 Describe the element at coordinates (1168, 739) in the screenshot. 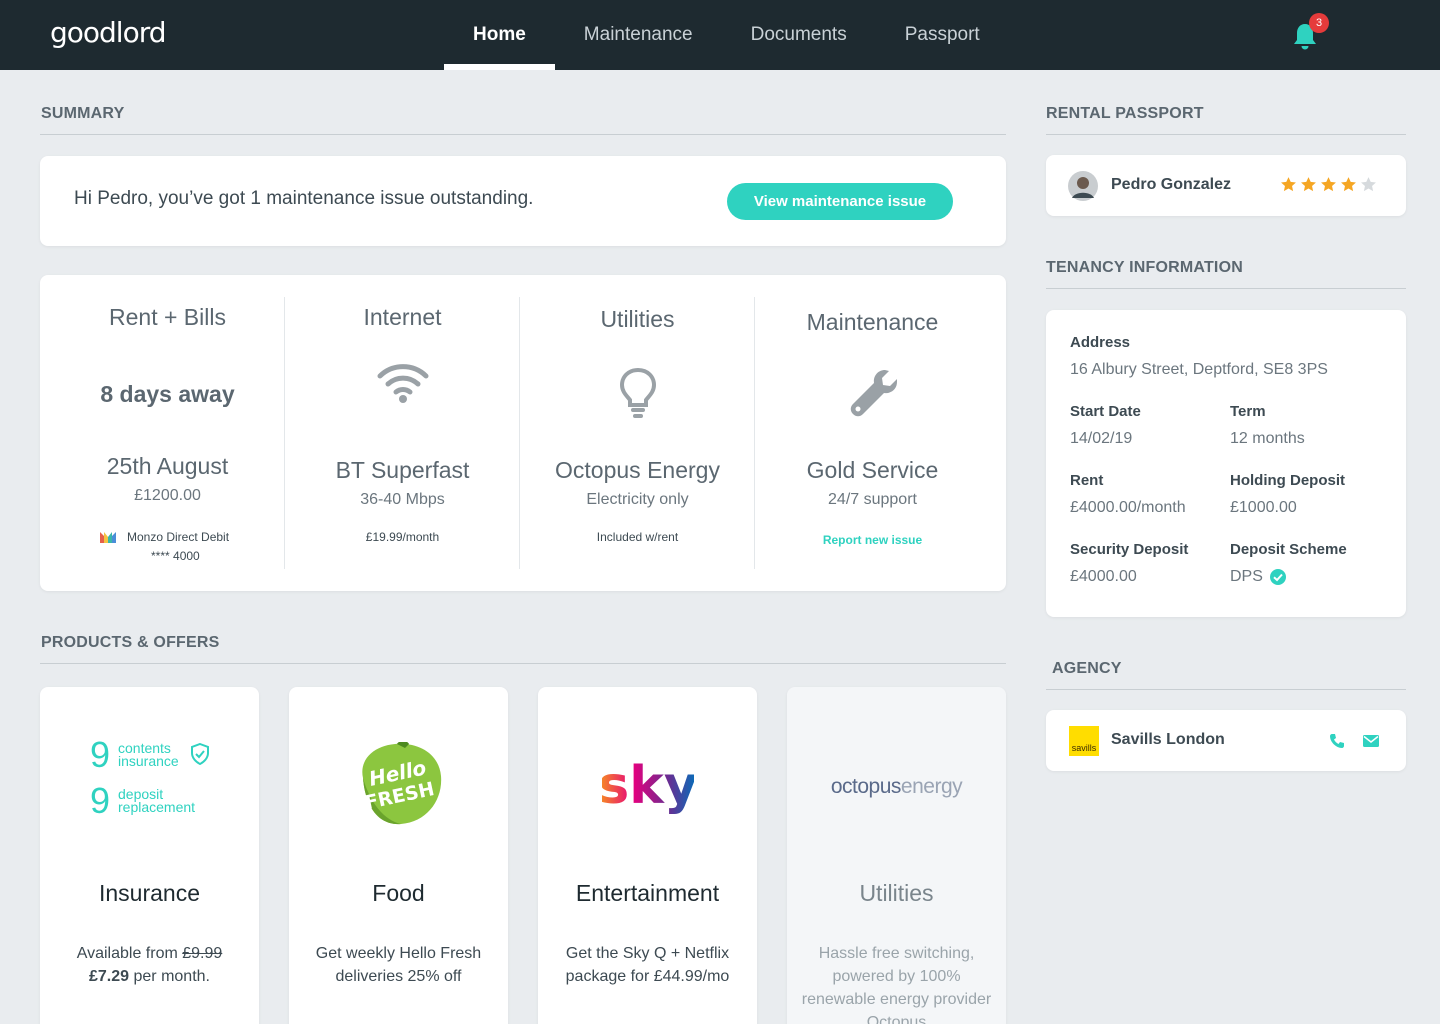

I see `agency-name: Savills London` at that location.